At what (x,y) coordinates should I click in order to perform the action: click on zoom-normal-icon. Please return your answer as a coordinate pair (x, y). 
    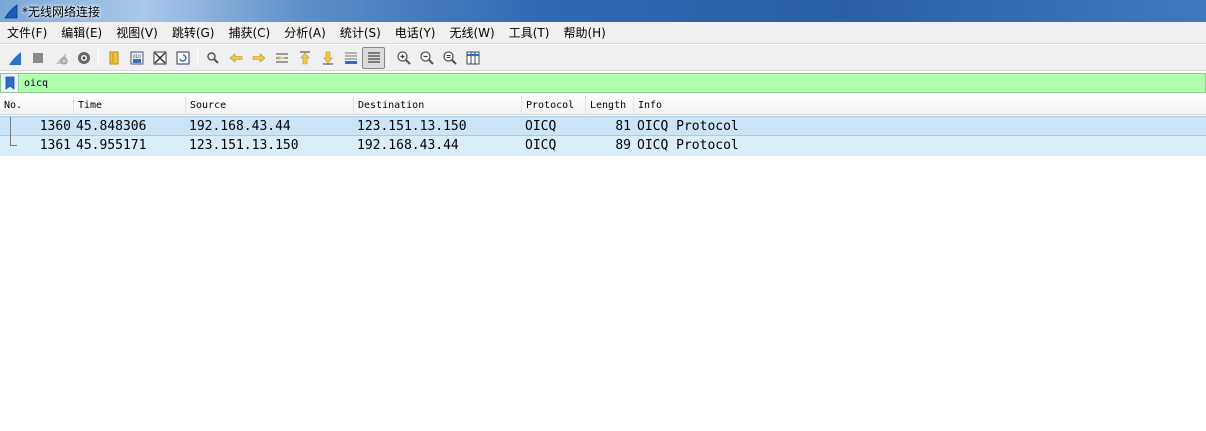
    Looking at the image, I should click on (449, 57).